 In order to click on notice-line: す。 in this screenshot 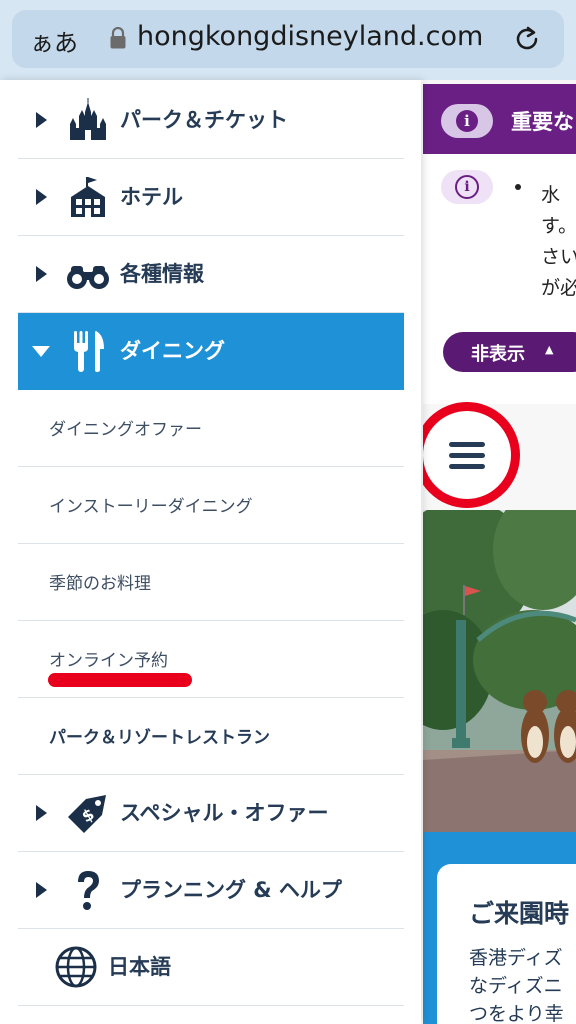, I will do `click(558, 226)`.